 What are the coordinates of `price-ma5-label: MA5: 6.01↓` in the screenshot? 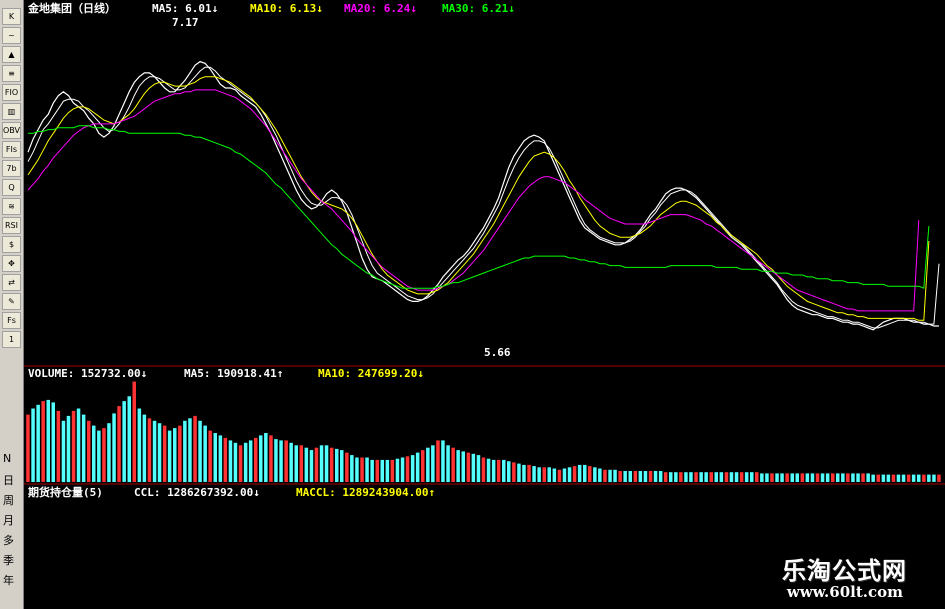 It's located at (185, 8).